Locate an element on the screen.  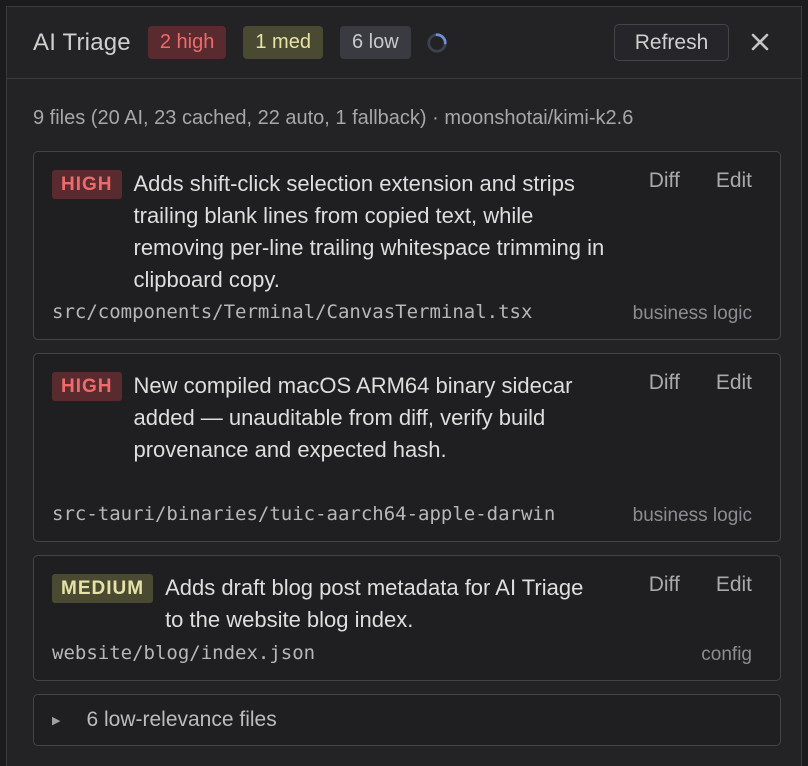
high-count-badge: 2 high is located at coordinates (187, 42).